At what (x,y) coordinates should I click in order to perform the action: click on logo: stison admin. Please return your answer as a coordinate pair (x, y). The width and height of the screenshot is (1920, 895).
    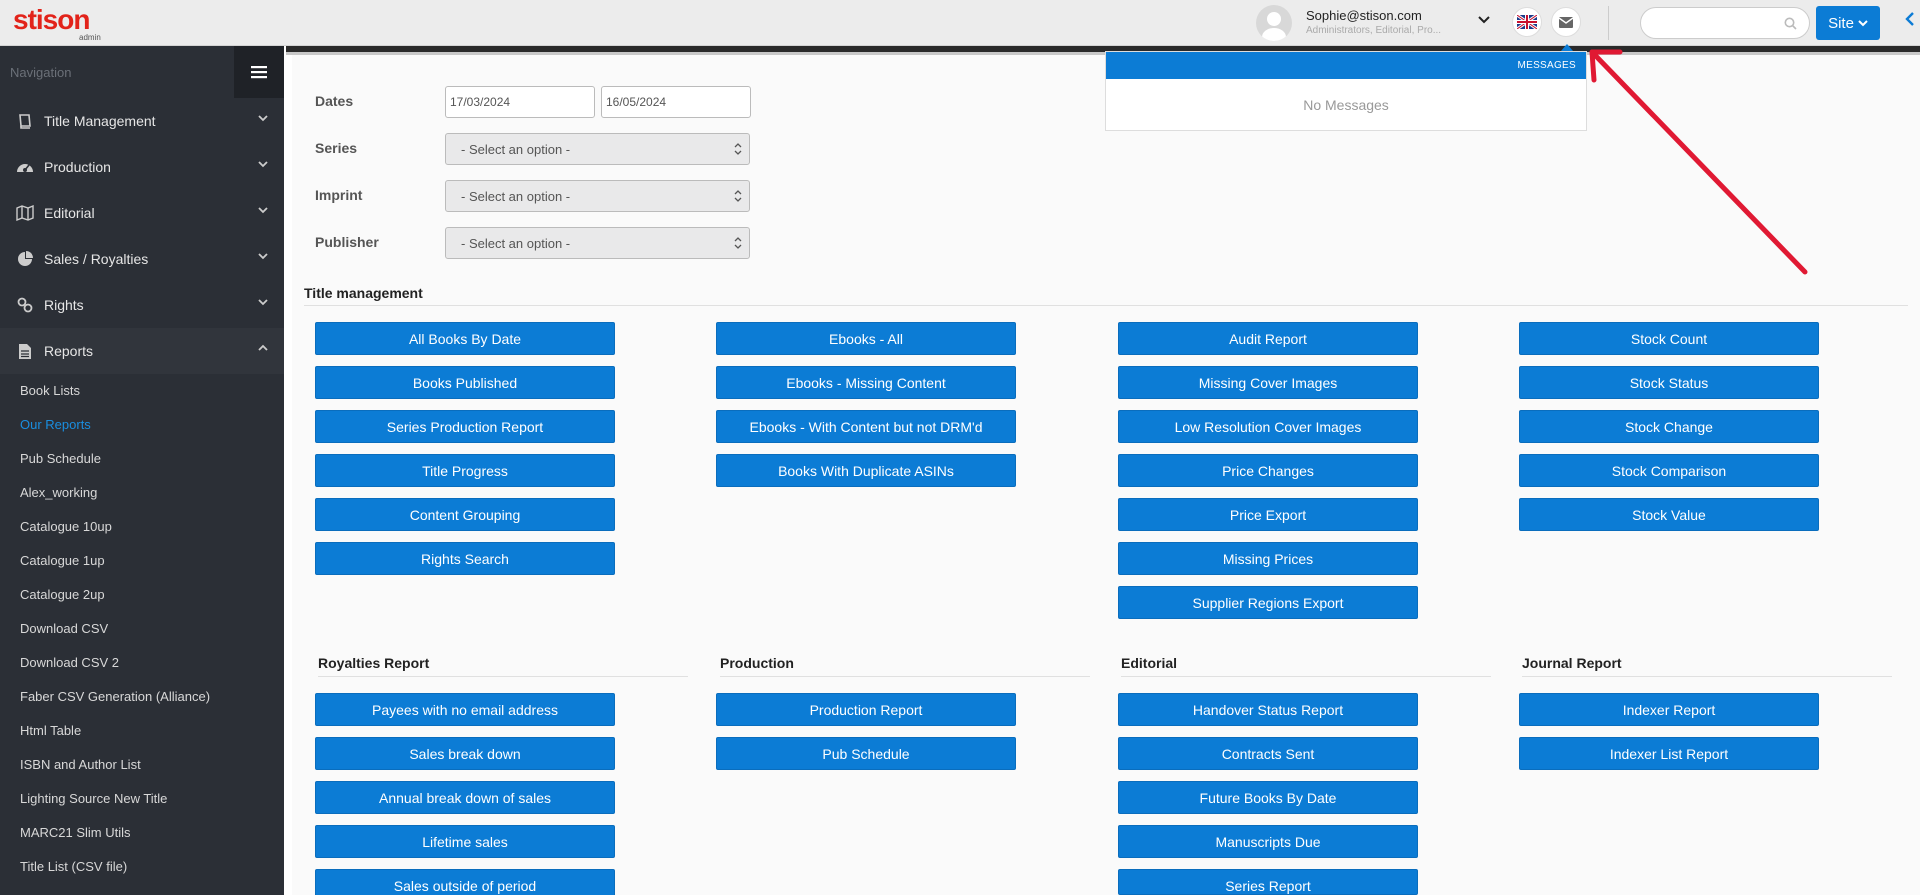
    Looking at the image, I should click on (58, 23).